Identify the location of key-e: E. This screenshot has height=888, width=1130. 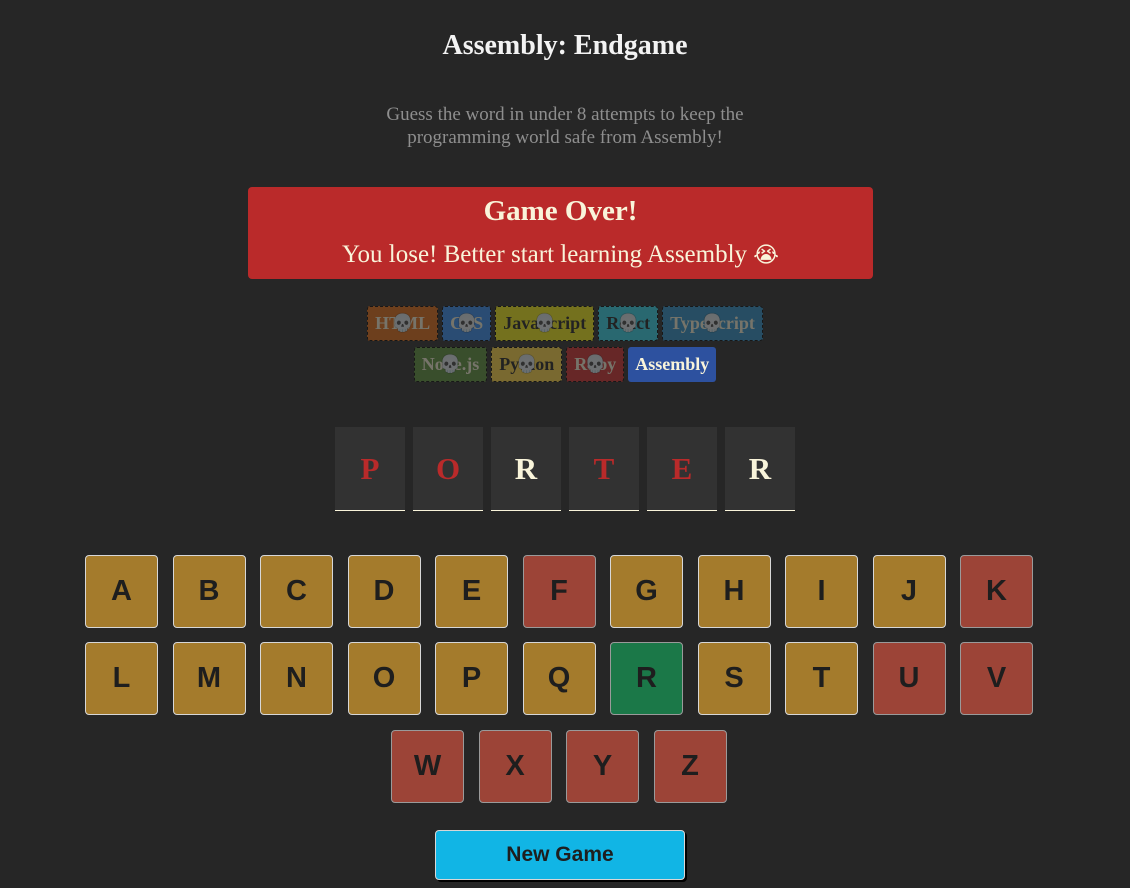
(471, 591).